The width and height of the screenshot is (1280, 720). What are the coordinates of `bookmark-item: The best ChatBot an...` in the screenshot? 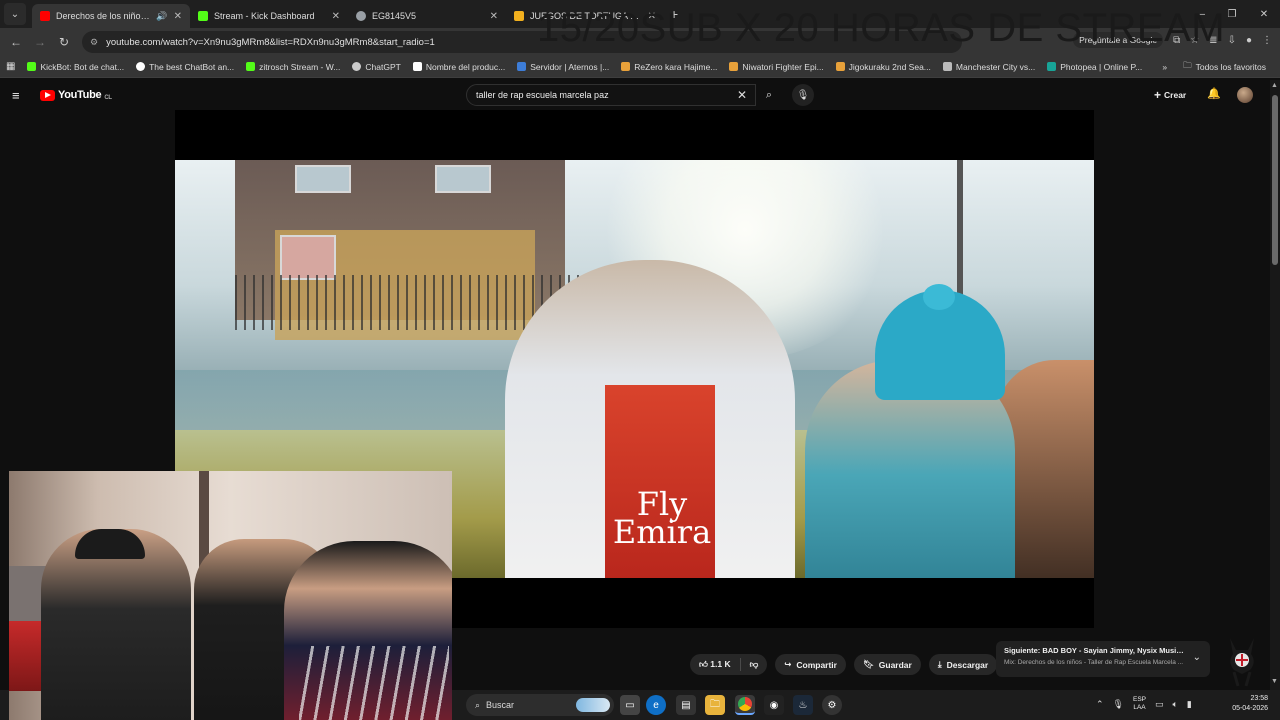 It's located at (185, 67).